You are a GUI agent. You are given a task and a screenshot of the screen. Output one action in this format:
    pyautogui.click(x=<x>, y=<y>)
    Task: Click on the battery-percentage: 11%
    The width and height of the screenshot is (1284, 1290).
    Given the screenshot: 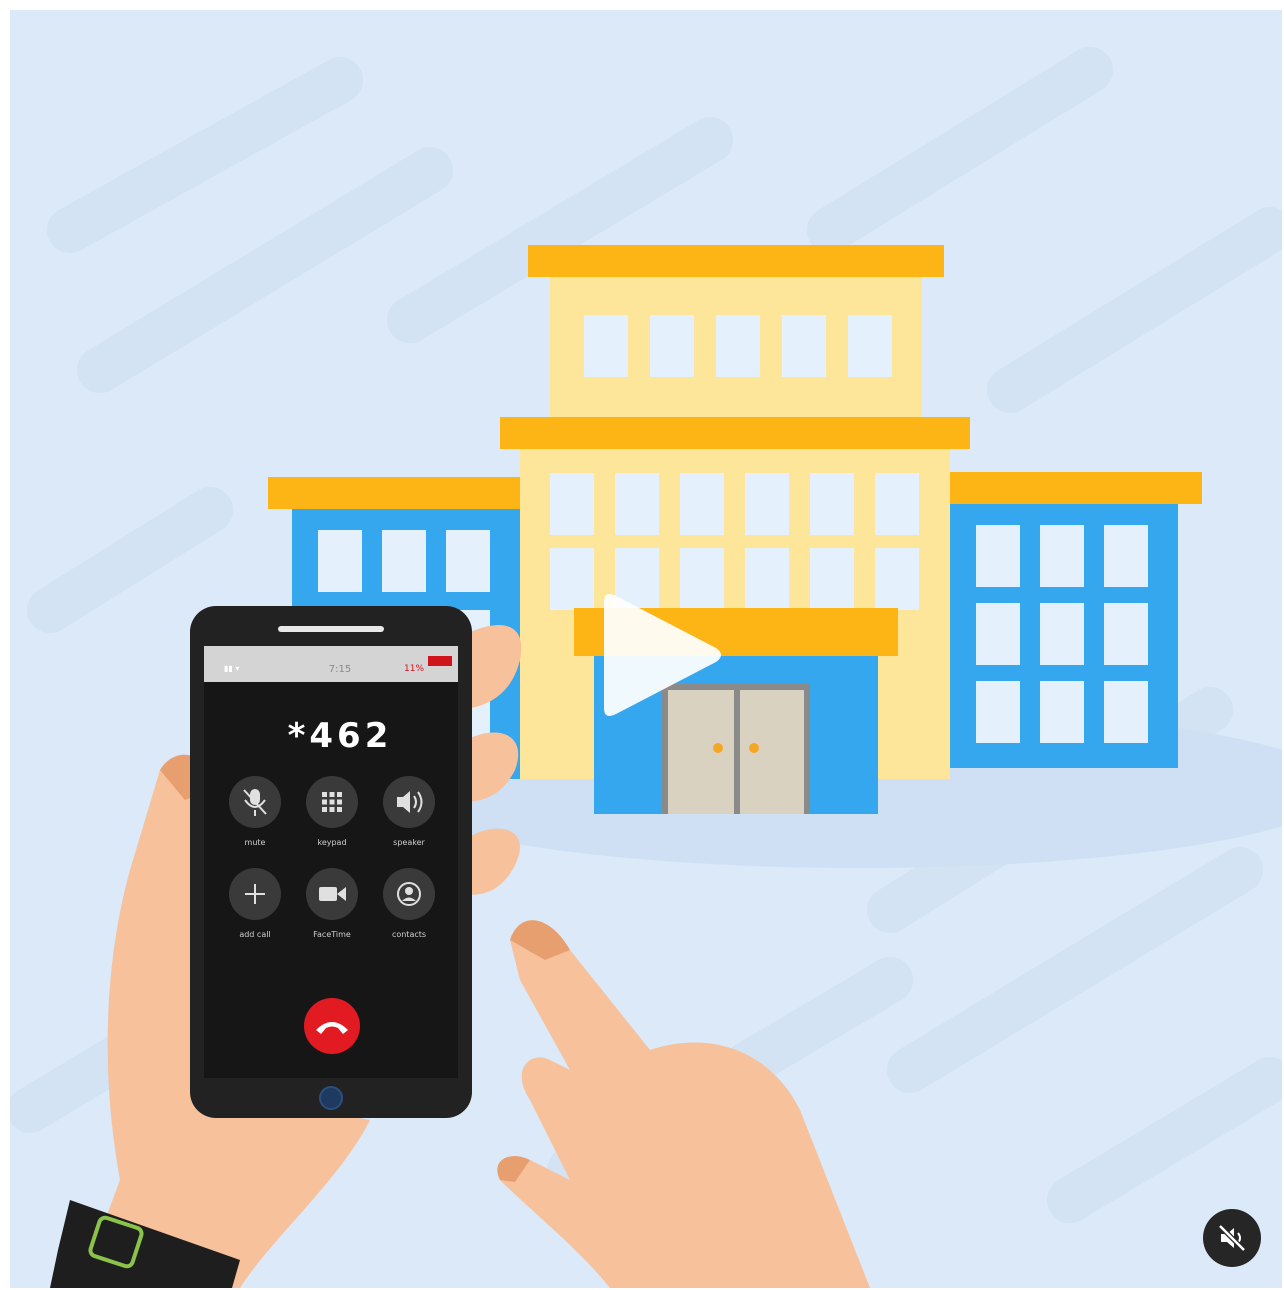 What is the action you would take?
    pyautogui.click(x=414, y=669)
    